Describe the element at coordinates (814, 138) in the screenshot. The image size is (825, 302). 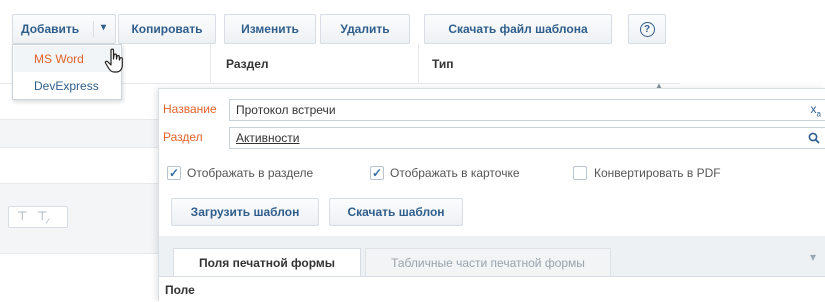
I see `search-icon` at that location.